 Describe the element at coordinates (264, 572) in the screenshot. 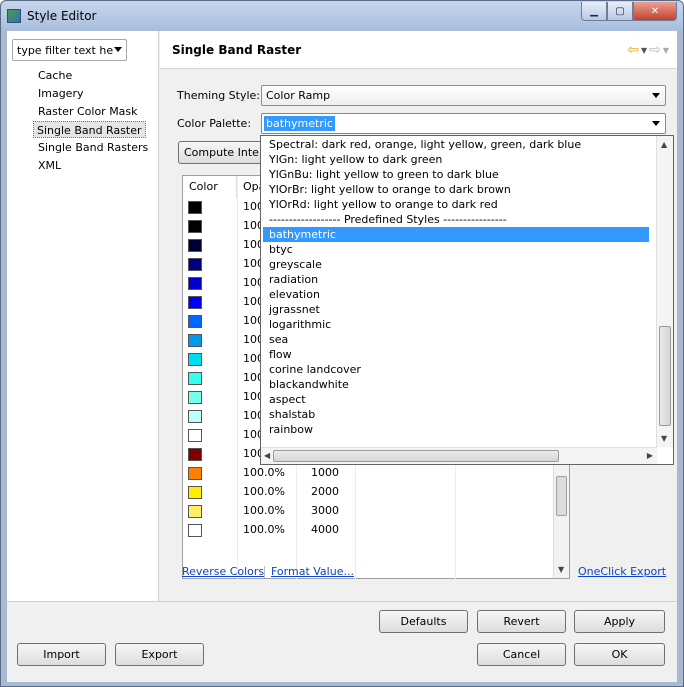

I see `link-separator` at that location.